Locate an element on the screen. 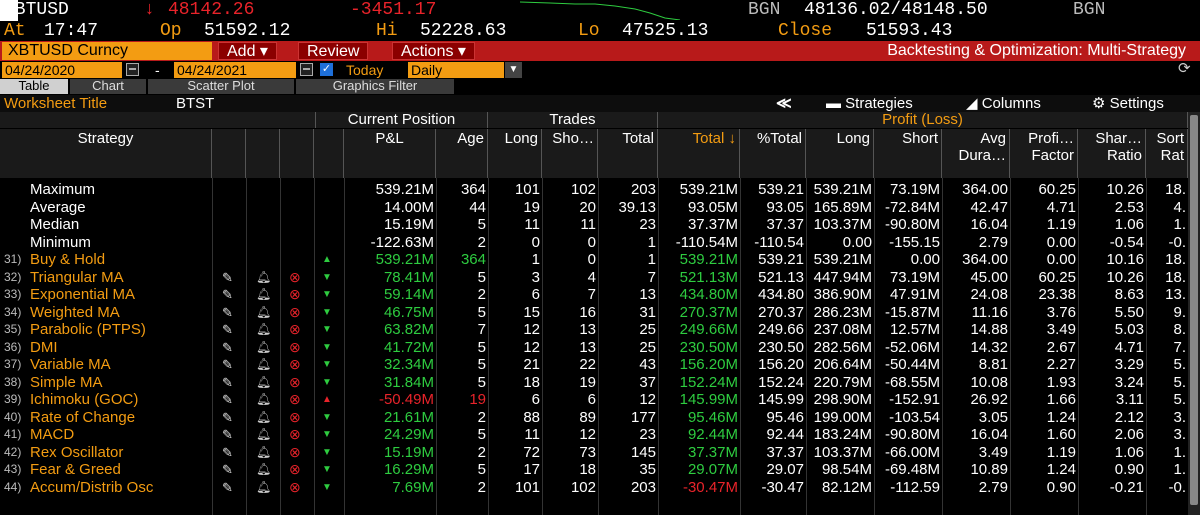 The width and height of the screenshot is (1200, 515). strategy-name: Buy & Hold is located at coordinates (119, 259).